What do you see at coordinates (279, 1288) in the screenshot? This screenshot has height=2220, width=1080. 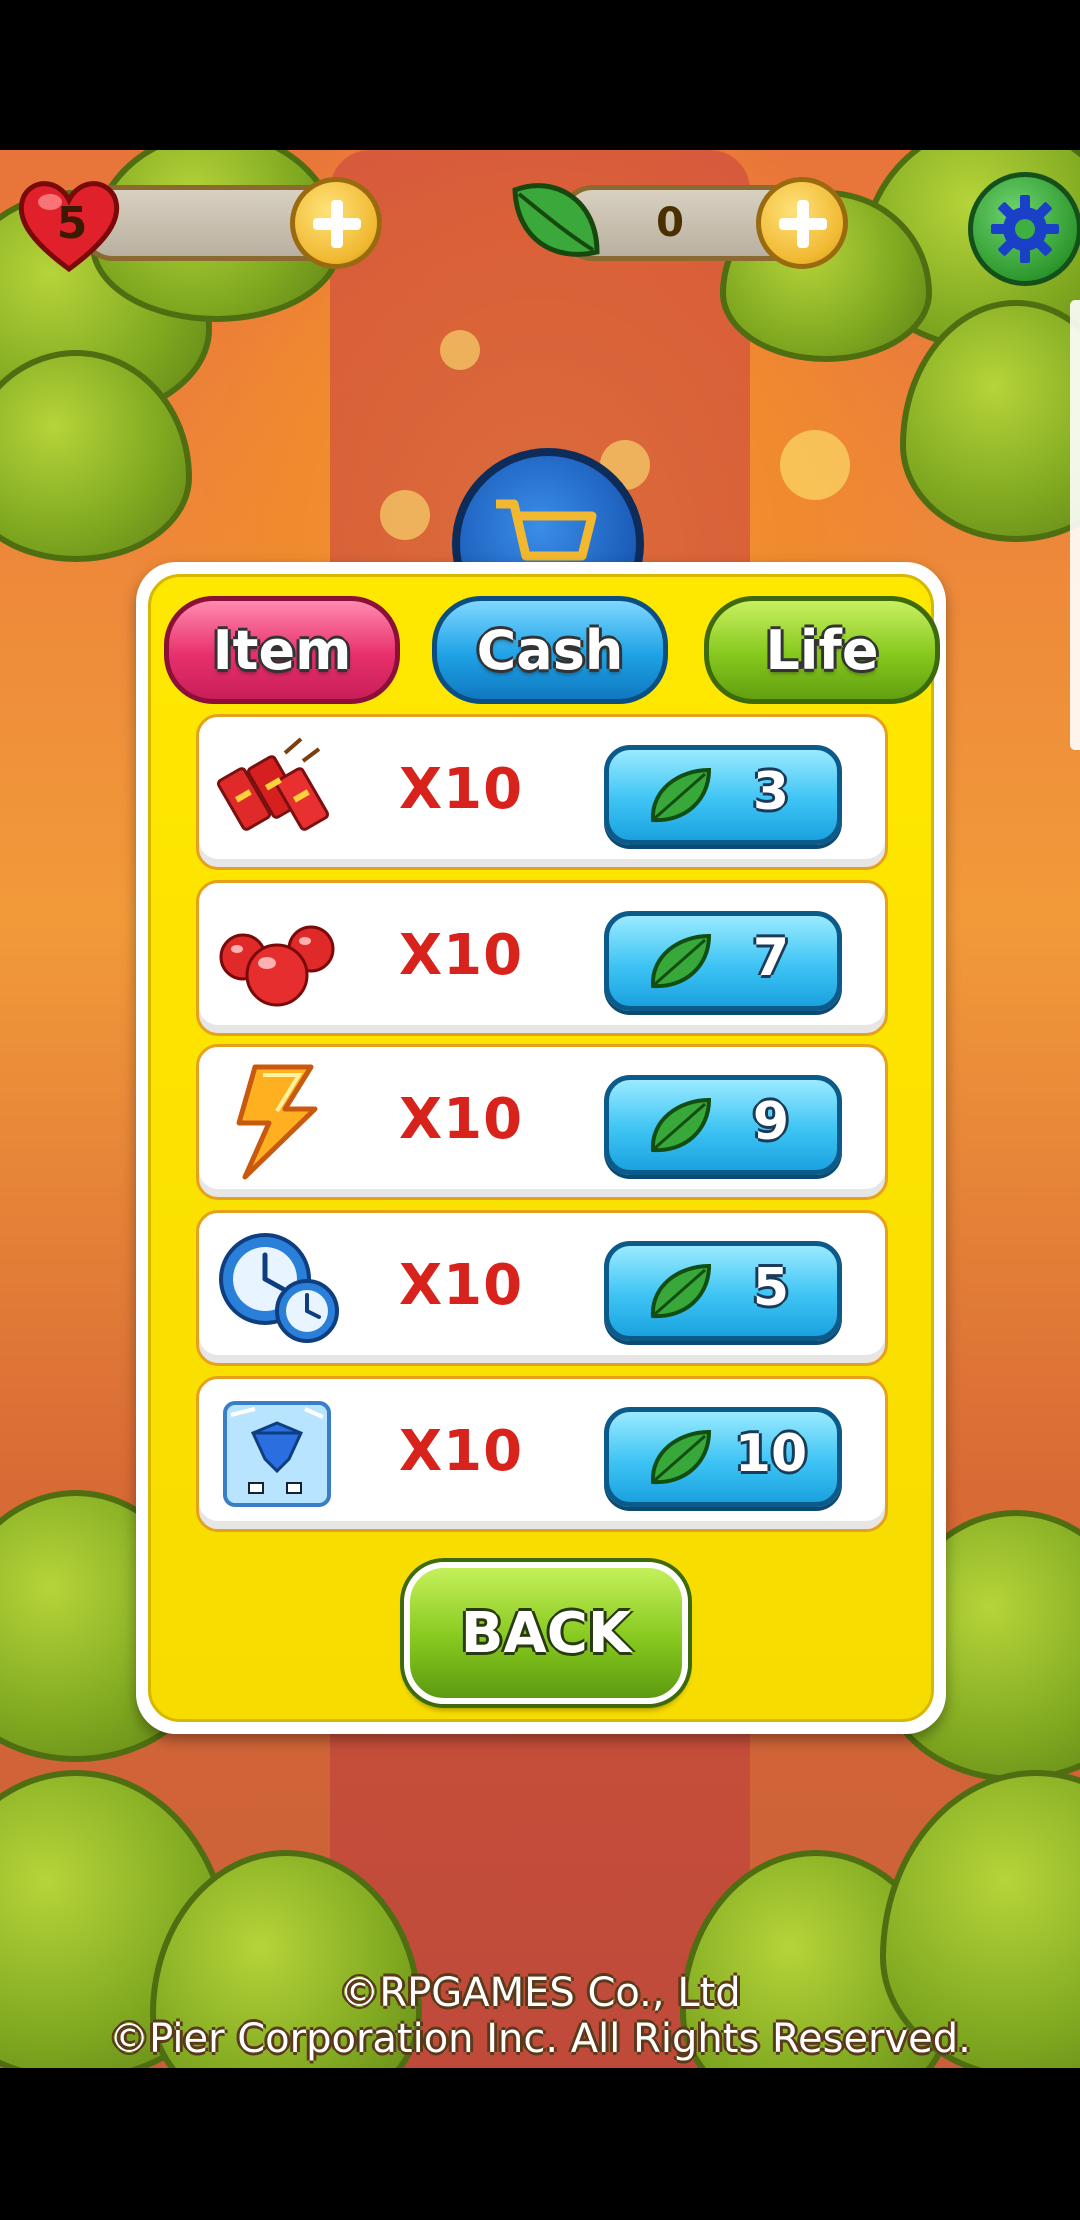 I see `clock-icon` at bounding box center [279, 1288].